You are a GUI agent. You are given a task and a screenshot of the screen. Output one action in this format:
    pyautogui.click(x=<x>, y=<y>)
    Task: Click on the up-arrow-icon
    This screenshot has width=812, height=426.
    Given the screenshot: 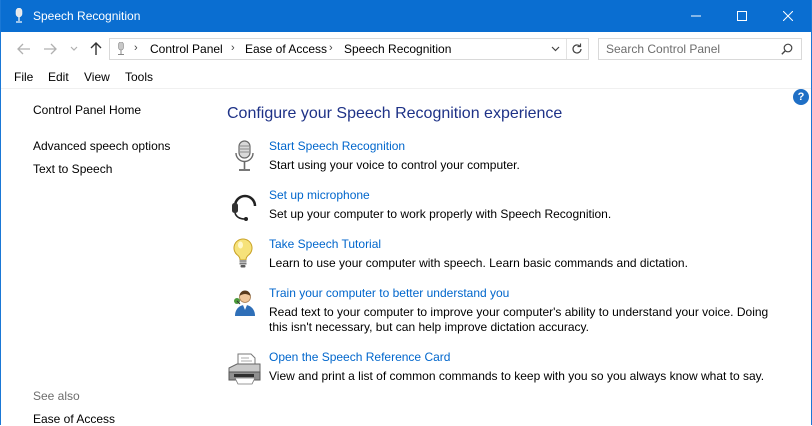 What is the action you would take?
    pyautogui.click(x=96, y=48)
    